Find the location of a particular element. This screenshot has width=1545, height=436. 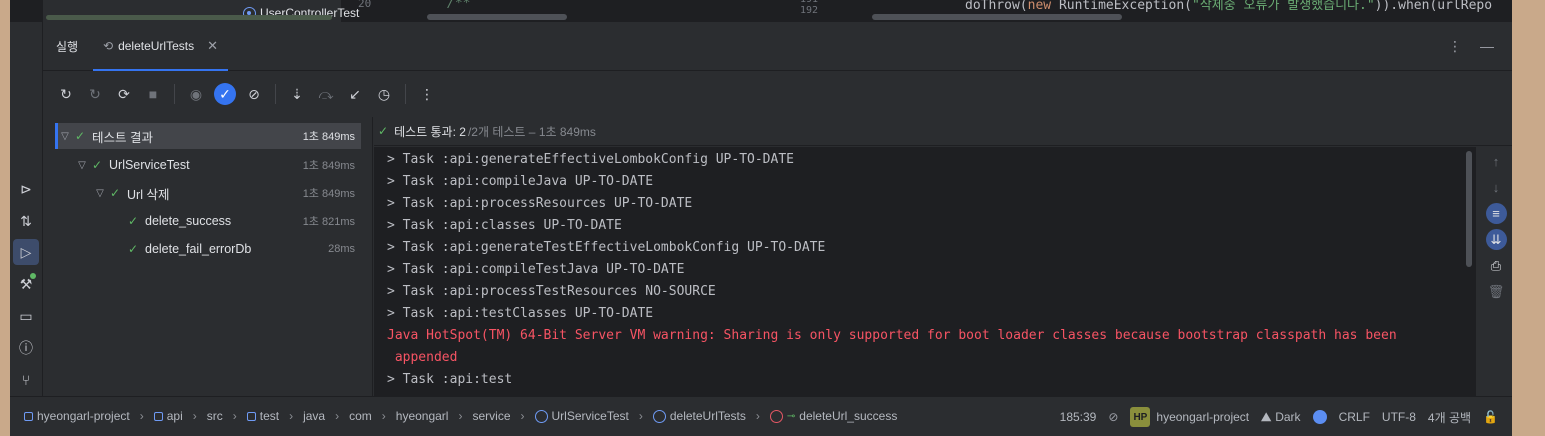

breadcrumb-label: test is located at coordinates (269, 416).